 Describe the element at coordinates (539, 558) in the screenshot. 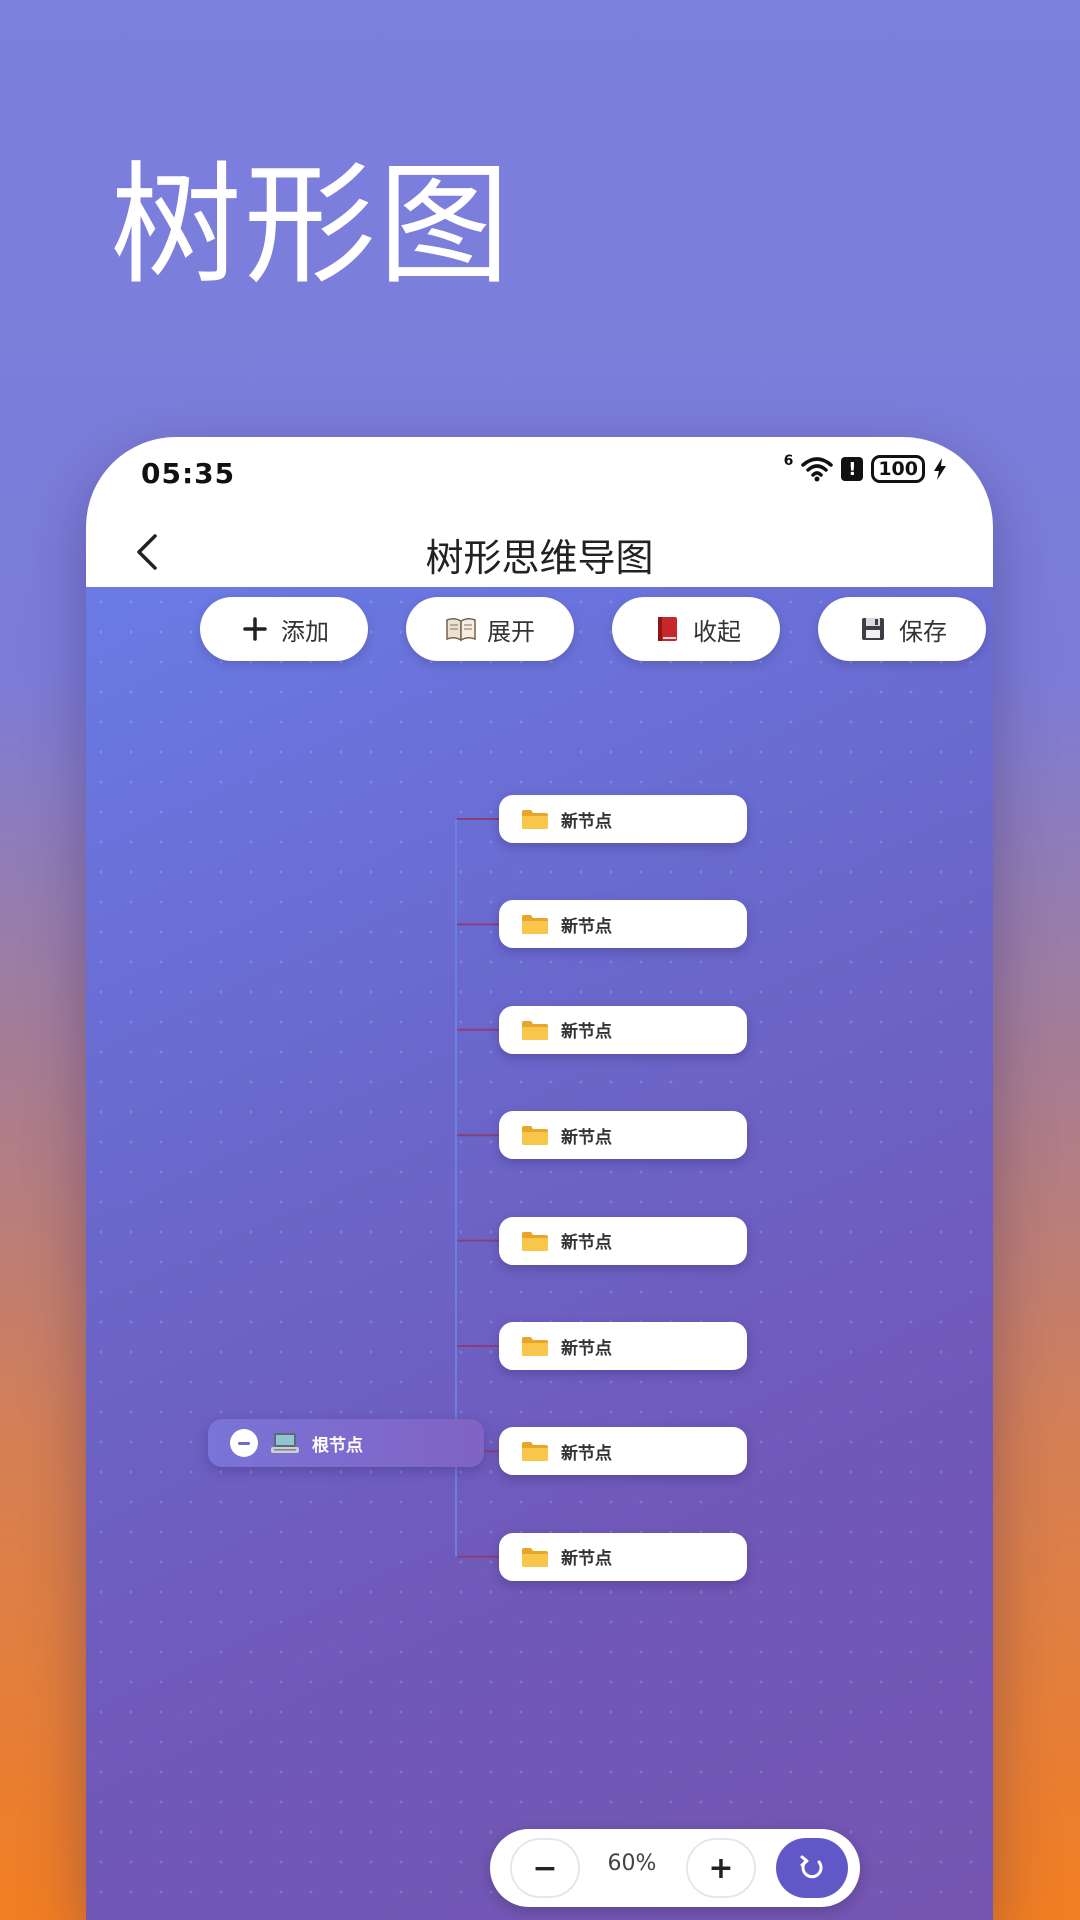

I see `page-title: 树形思维导图` at that location.